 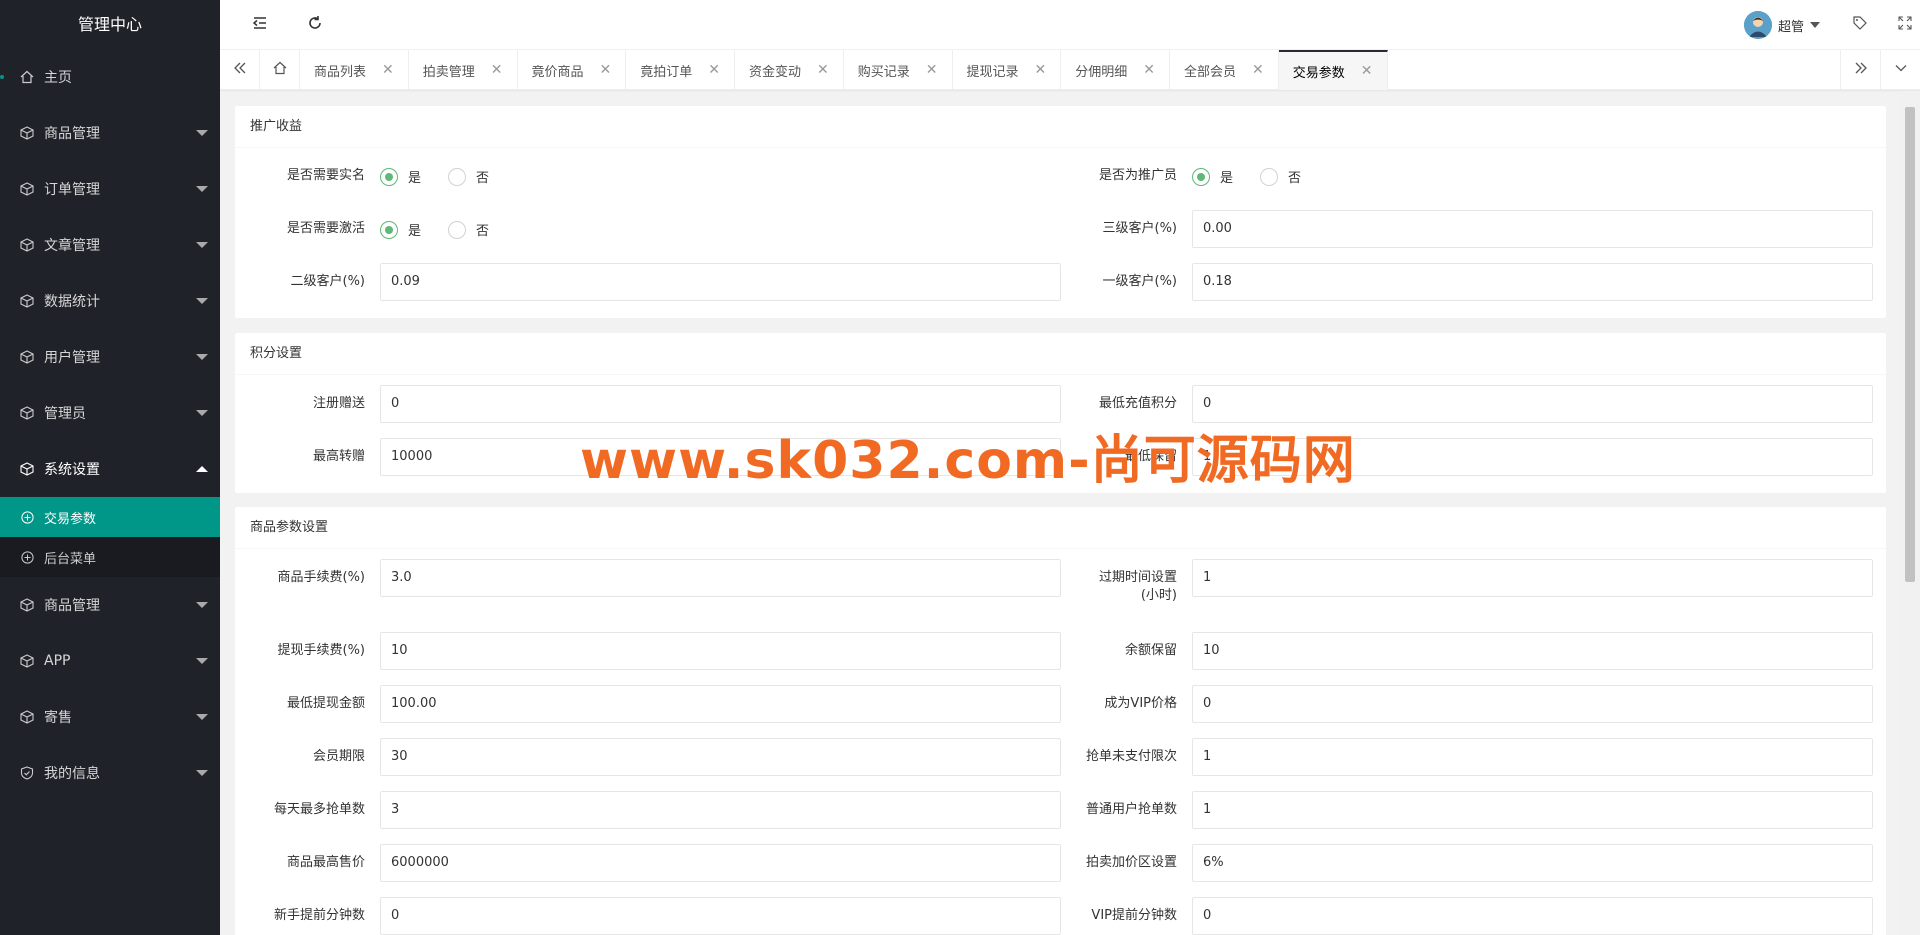 I want to click on label-expire-hours: 过期时间设置(小时), so click(x=1137, y=586).